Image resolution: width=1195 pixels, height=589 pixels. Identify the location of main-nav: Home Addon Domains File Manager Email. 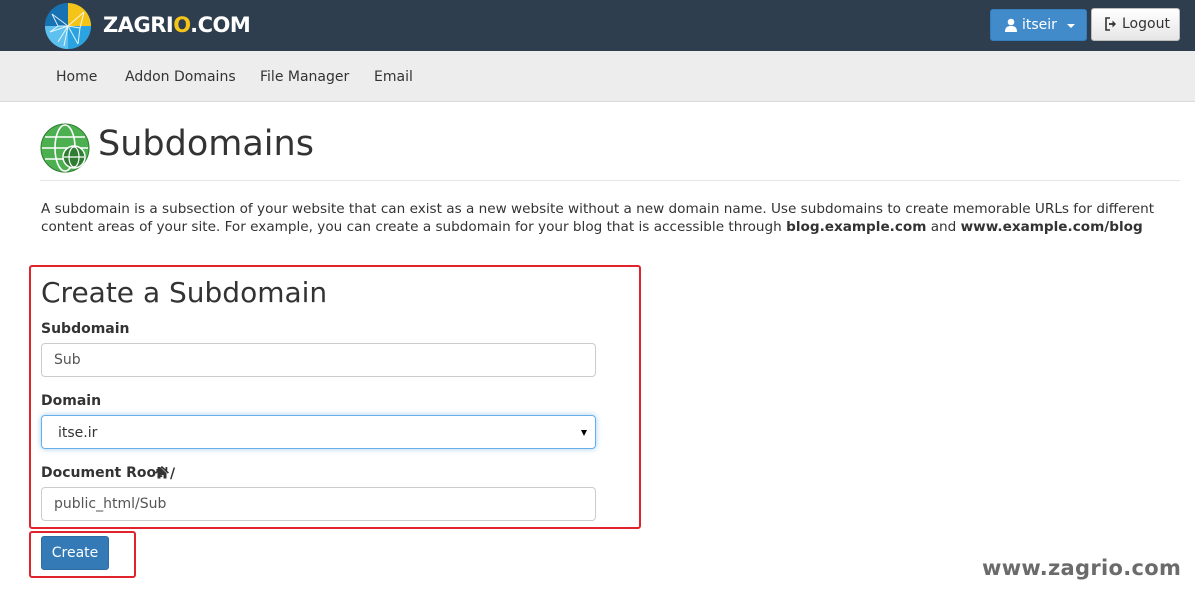
(597, 76).